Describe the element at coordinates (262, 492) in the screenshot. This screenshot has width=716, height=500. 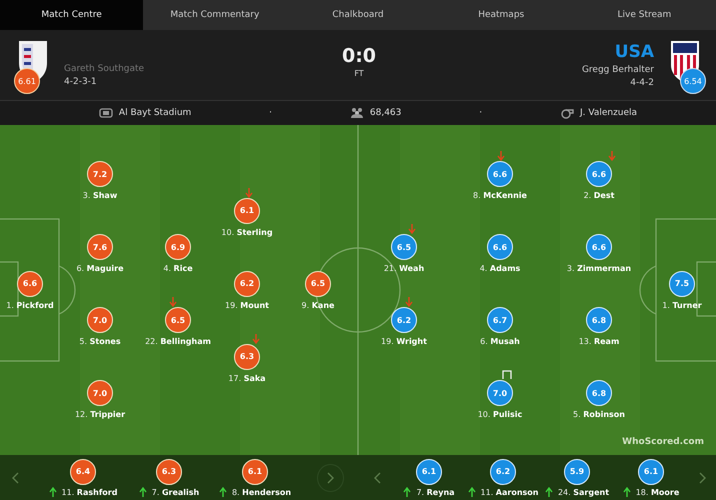
I see `player-name: 8. Henderson` at that location.